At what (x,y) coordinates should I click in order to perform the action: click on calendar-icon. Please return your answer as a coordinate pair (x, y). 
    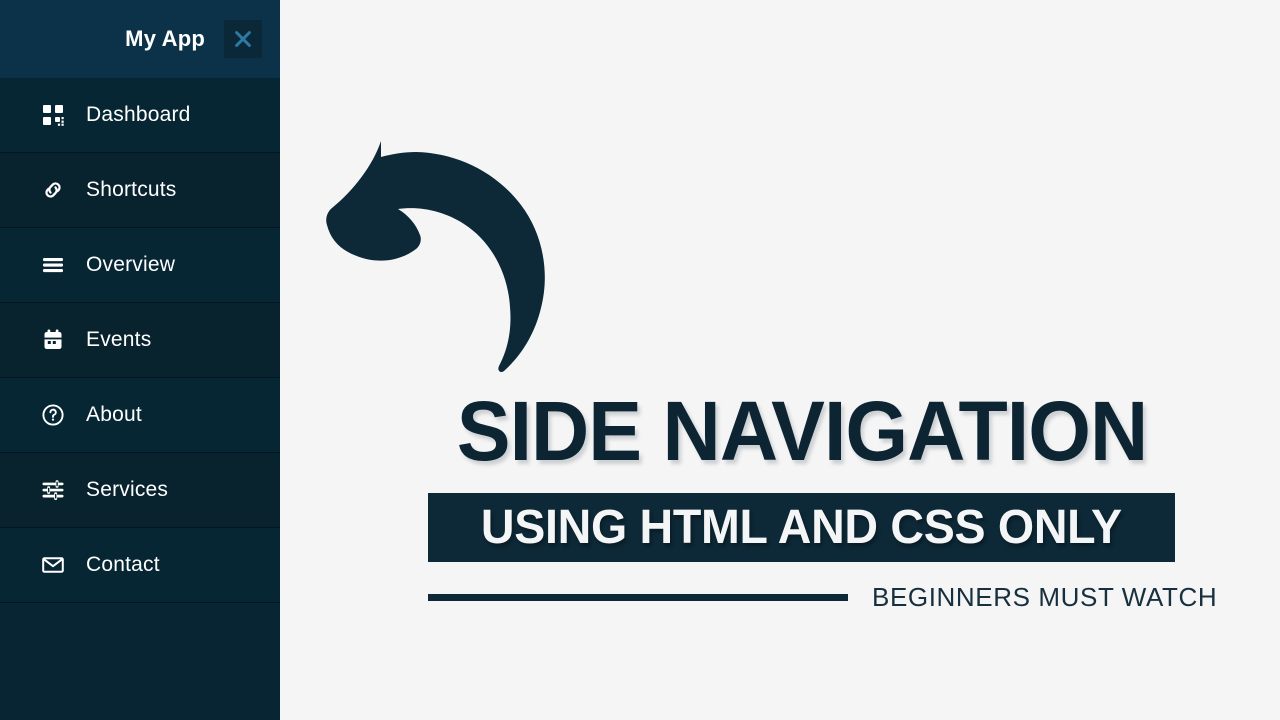
    Looking at the image, I should click on (53, 340).